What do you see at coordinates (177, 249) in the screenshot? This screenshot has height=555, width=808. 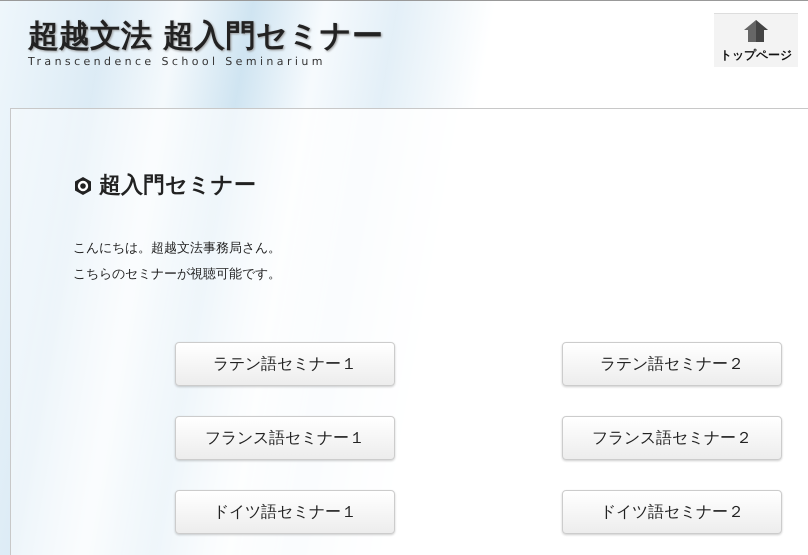 I see `greeting-text: こんにちは。超越文法事務局さん。` at bounding box center [177, 249].